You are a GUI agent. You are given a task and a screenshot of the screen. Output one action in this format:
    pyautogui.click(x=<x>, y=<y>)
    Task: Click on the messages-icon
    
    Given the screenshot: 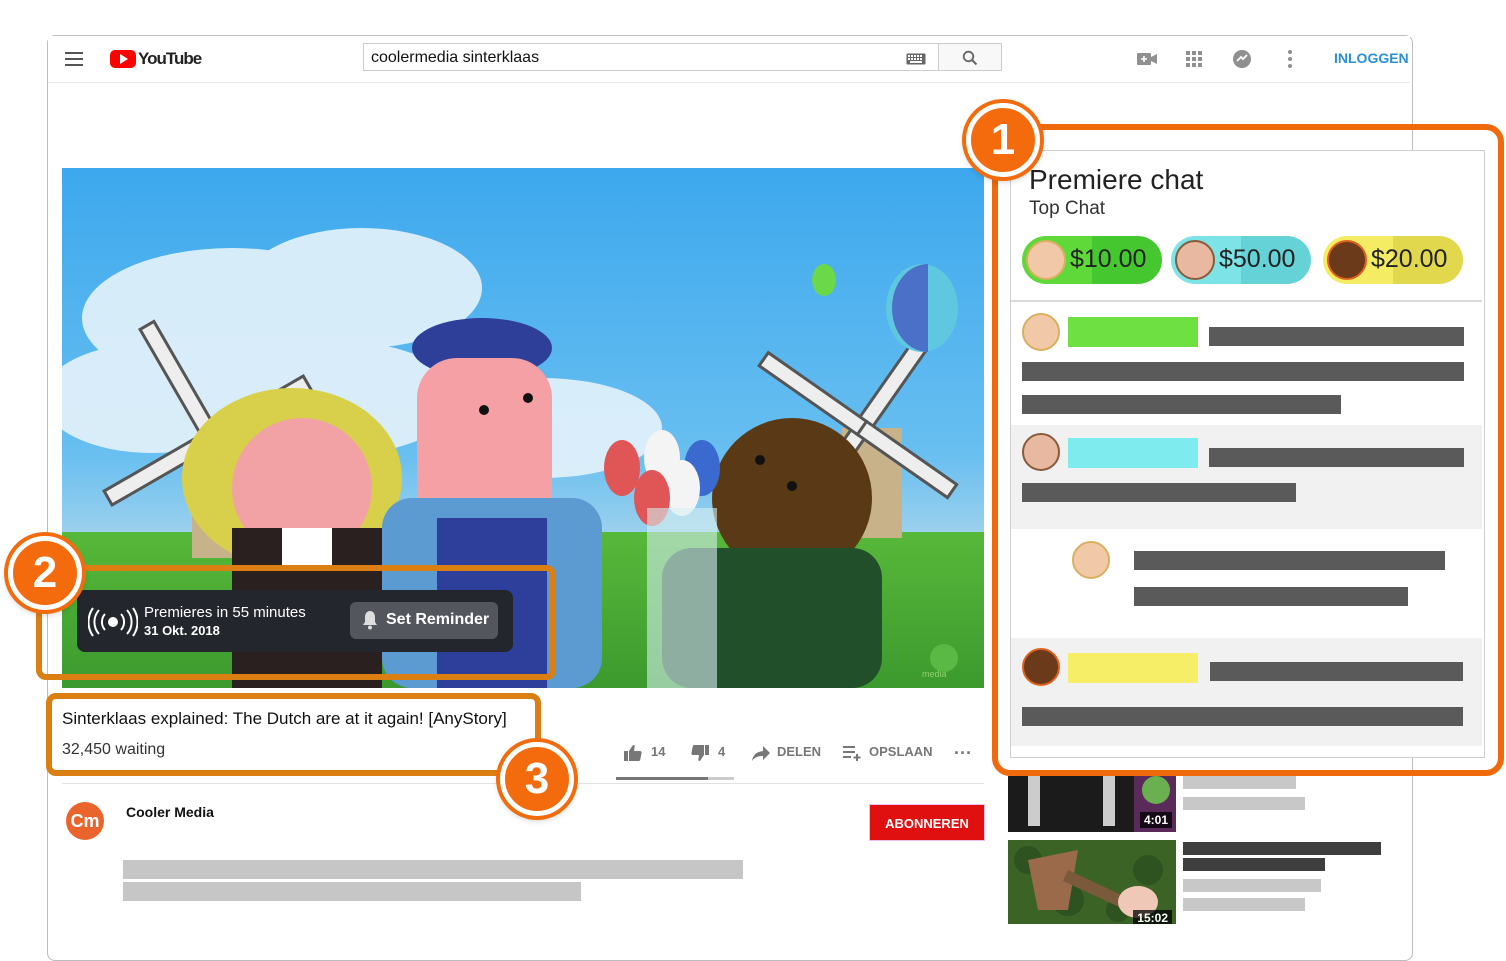 What is the action you would take?
    pyautogui.click(x=1242, y=59)
    